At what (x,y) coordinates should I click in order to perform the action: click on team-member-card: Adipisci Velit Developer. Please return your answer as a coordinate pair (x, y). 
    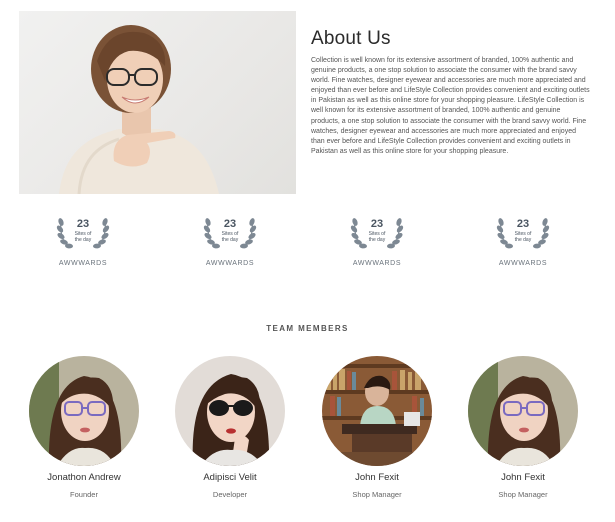
    Looking at the image, I should click on (230, 427).